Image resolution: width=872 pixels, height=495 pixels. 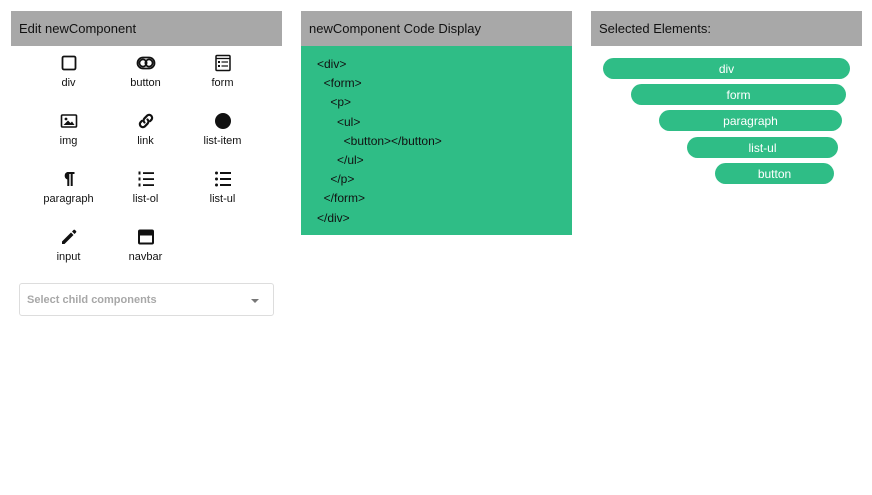 I want to click on selected-chip-button: button, so click(x=774, y=173).